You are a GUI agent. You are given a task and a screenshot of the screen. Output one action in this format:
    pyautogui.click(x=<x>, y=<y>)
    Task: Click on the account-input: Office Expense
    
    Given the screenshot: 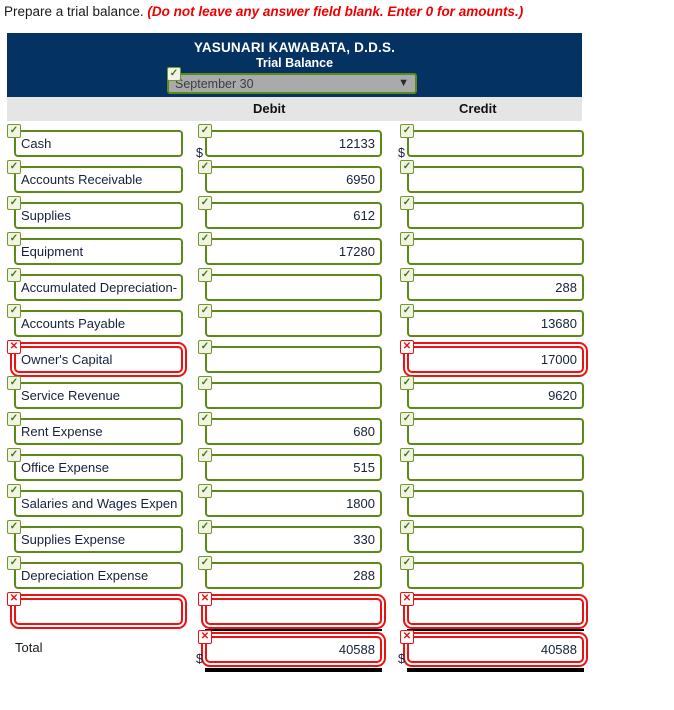 What is the action you would take?
    pyautogui.click(x=98, y=467)
    